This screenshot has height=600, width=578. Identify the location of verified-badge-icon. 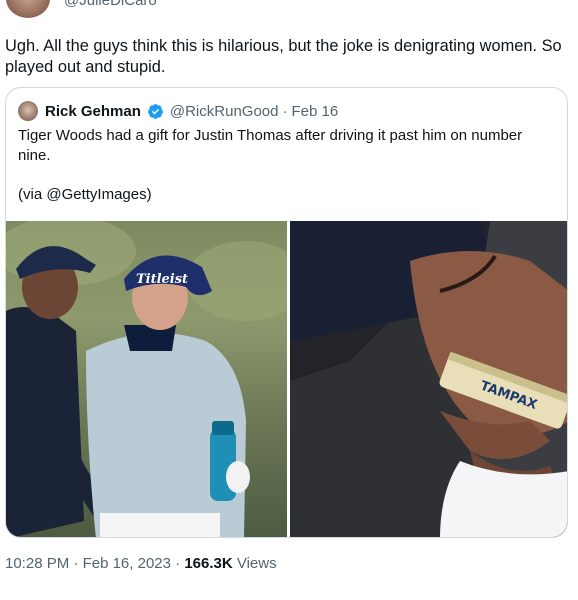
(155, 111).